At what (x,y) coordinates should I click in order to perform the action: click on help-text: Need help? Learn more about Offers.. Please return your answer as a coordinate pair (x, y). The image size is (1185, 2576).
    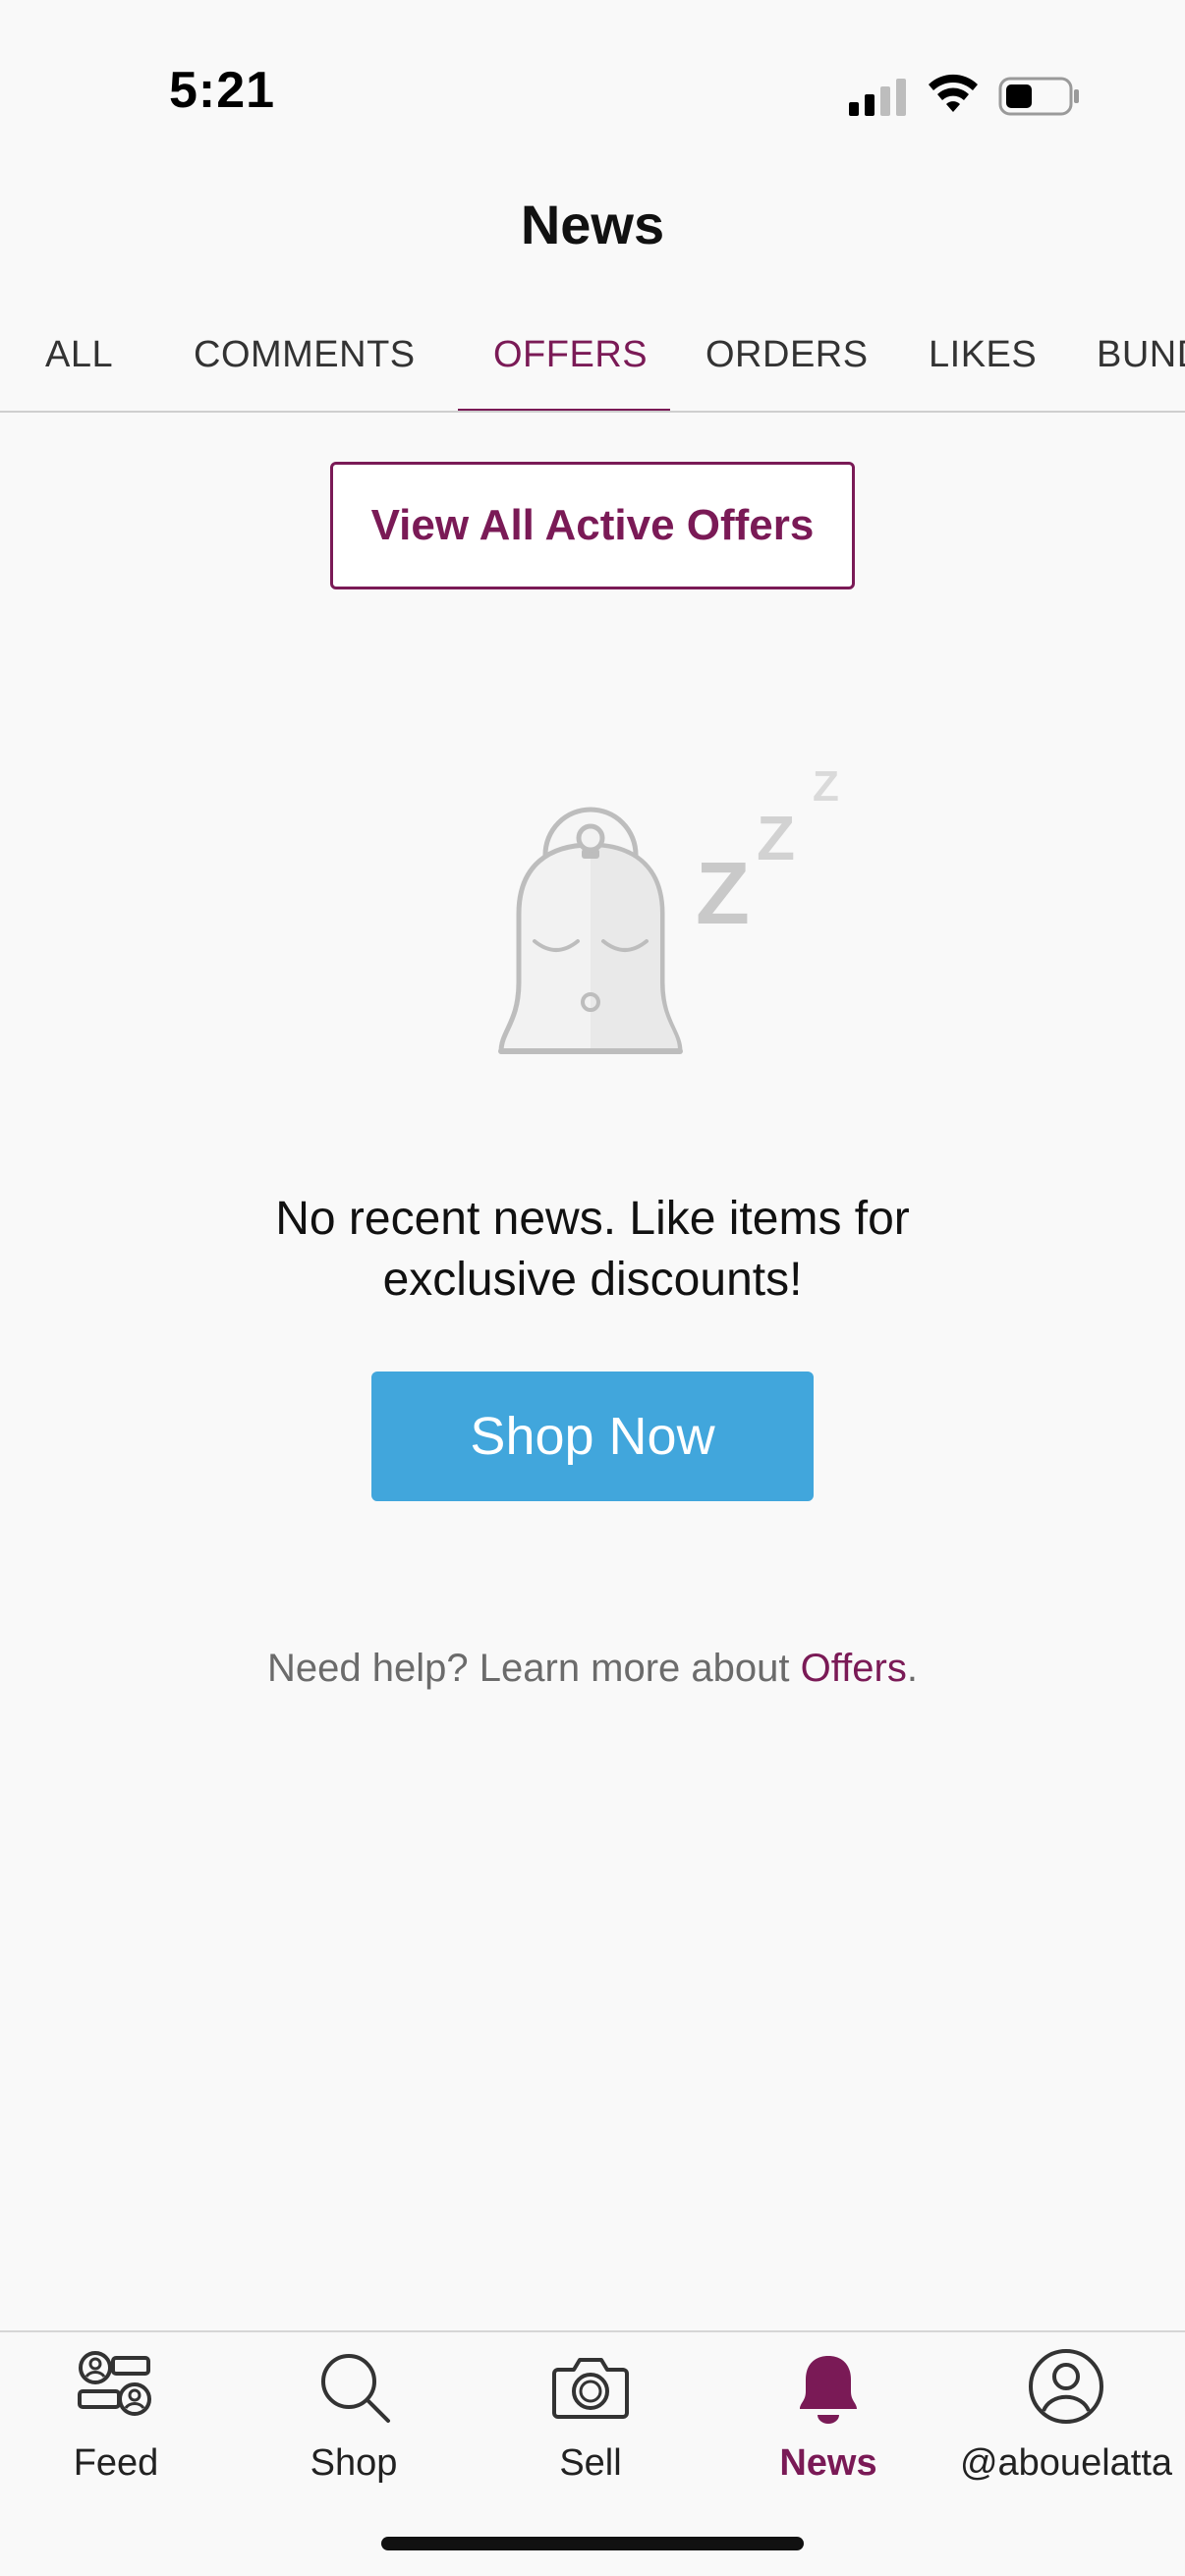
    Looking at the image, I should click on (592, 1669).